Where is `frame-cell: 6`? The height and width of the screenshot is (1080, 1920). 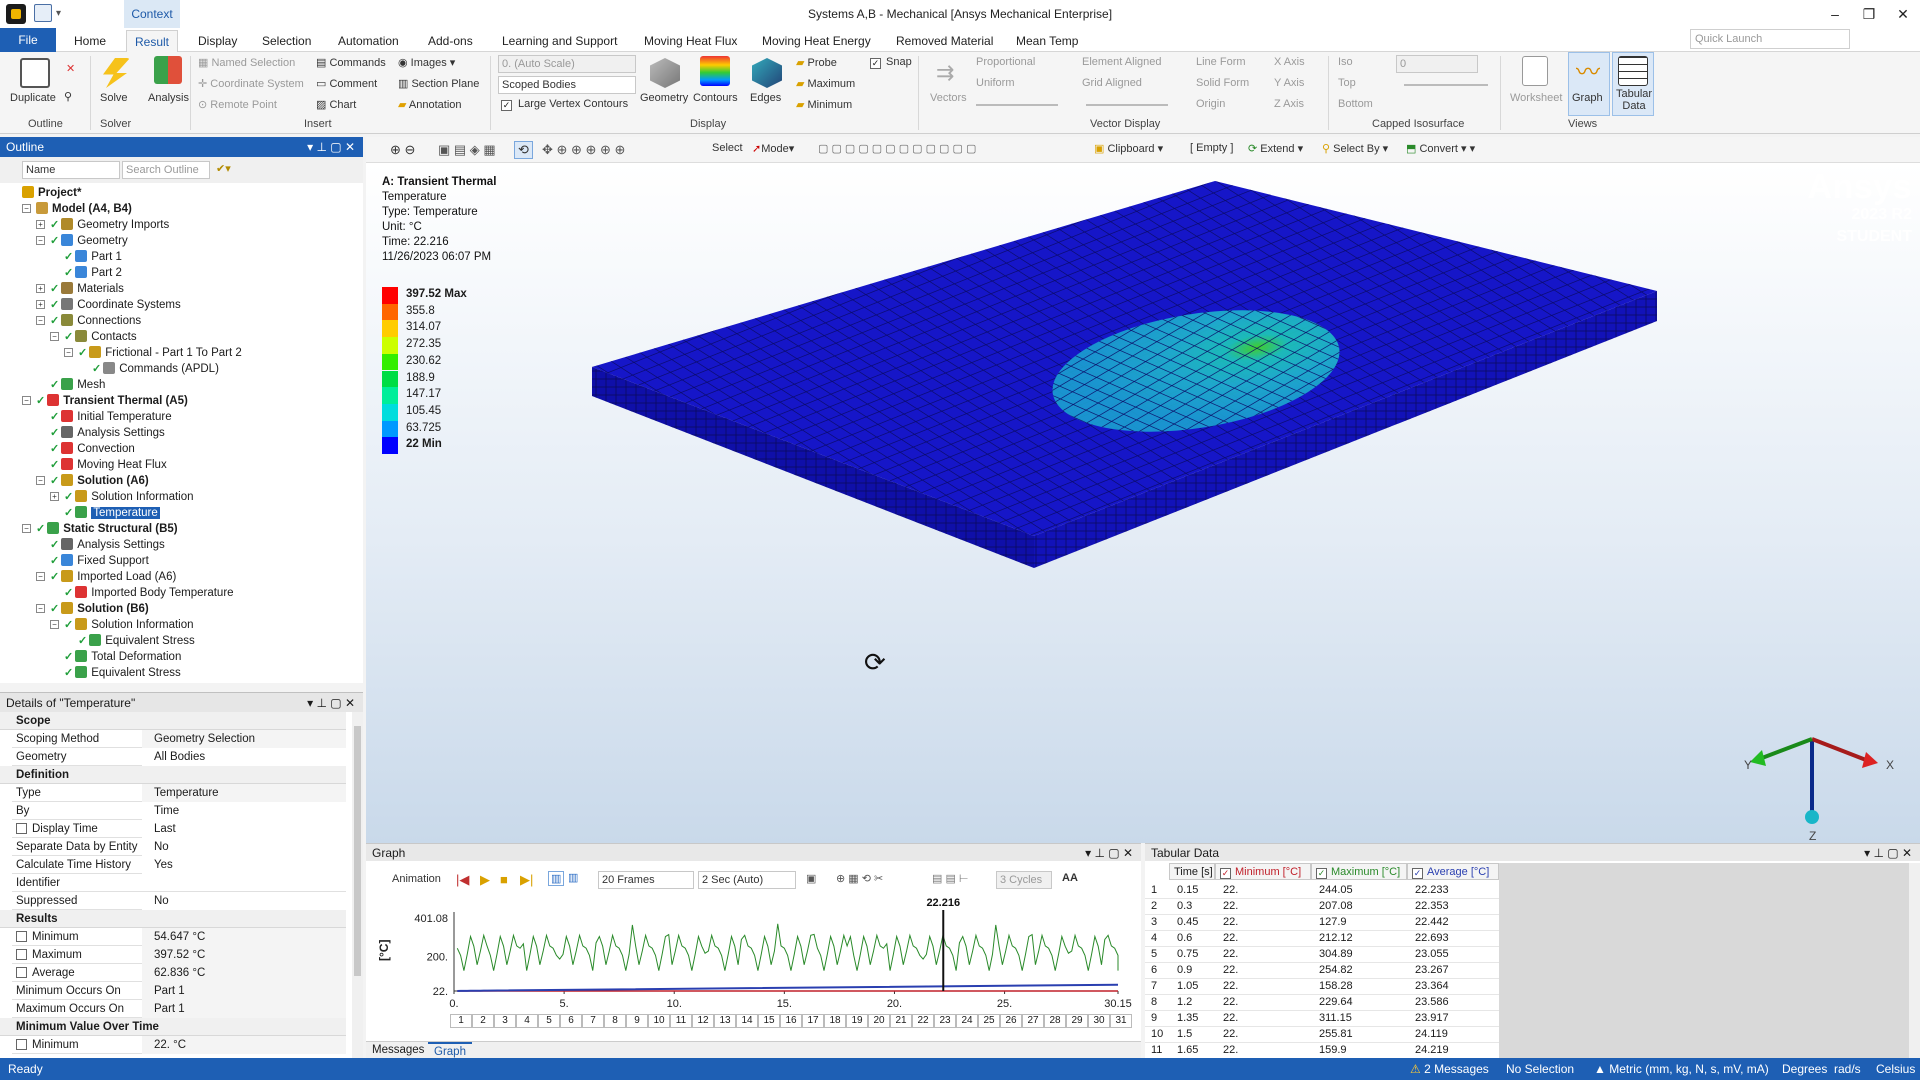
frame-cell: 6 is located at coordinates (571, 1021).